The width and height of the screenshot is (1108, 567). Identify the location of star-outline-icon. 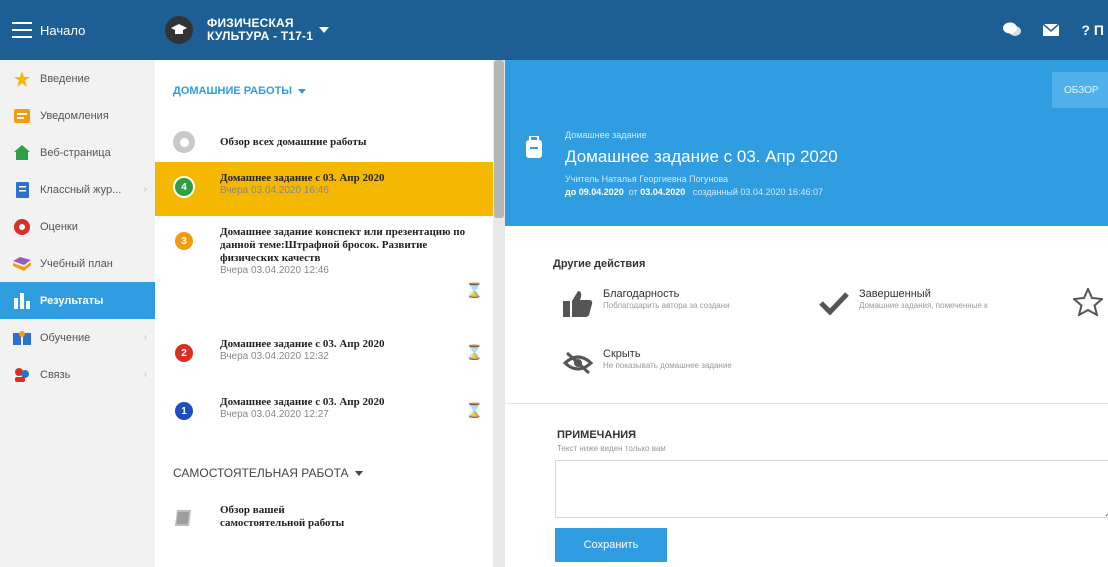
(1088, 303).